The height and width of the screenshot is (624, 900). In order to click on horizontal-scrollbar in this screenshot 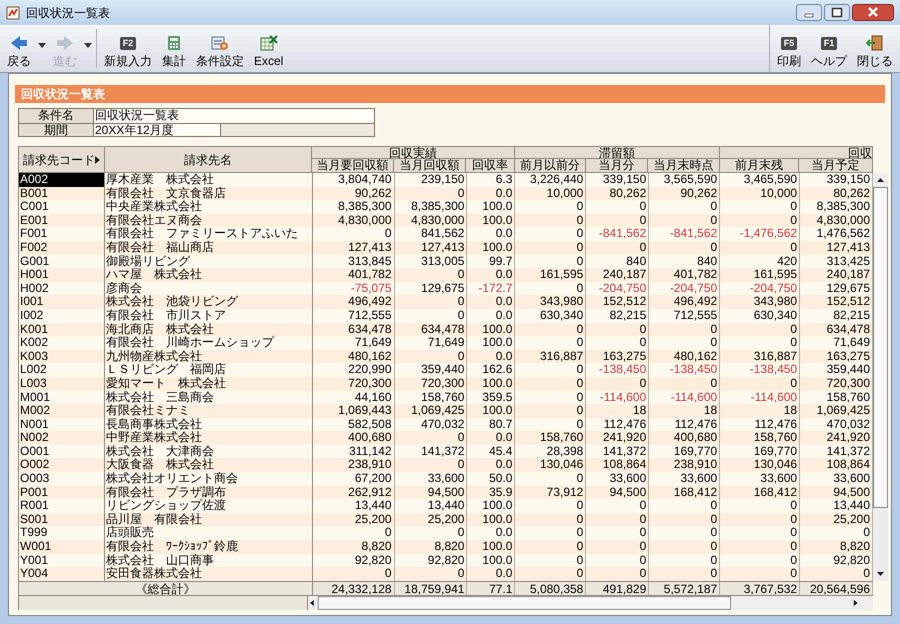, I will do `click(590, 603)`.